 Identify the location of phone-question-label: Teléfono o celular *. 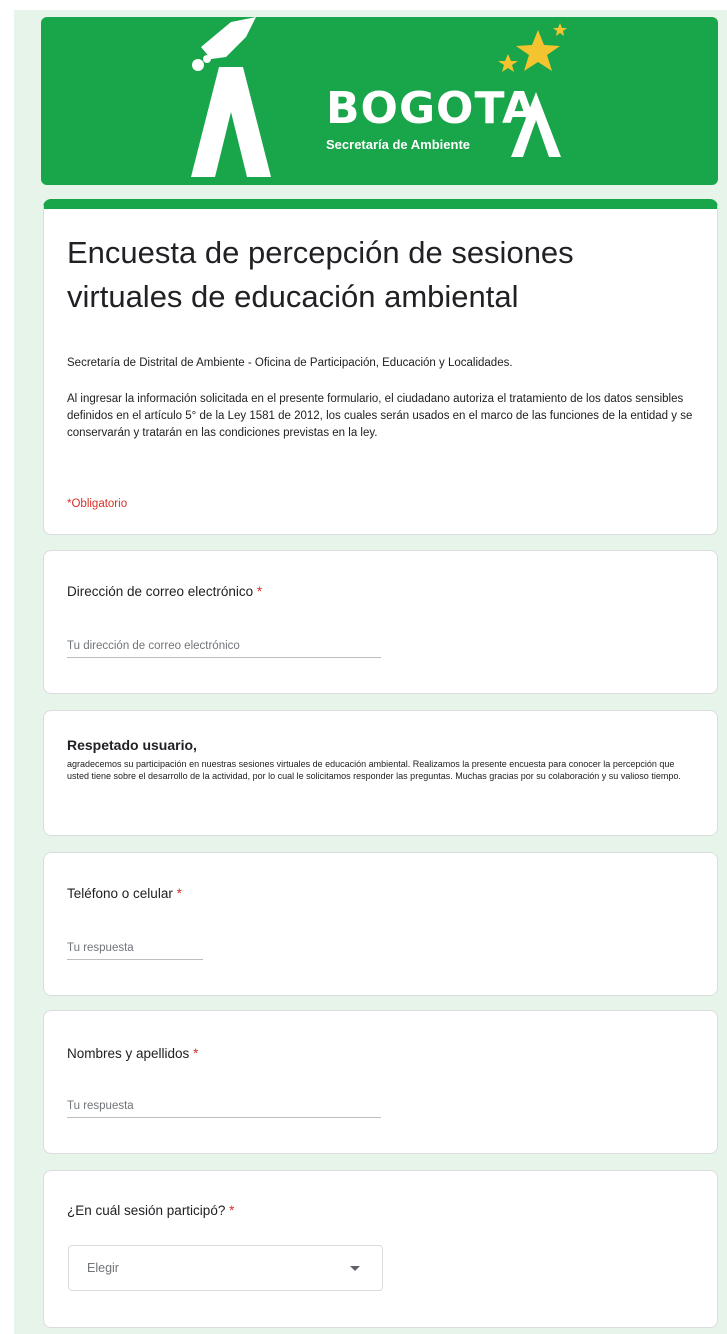
(124, 893).